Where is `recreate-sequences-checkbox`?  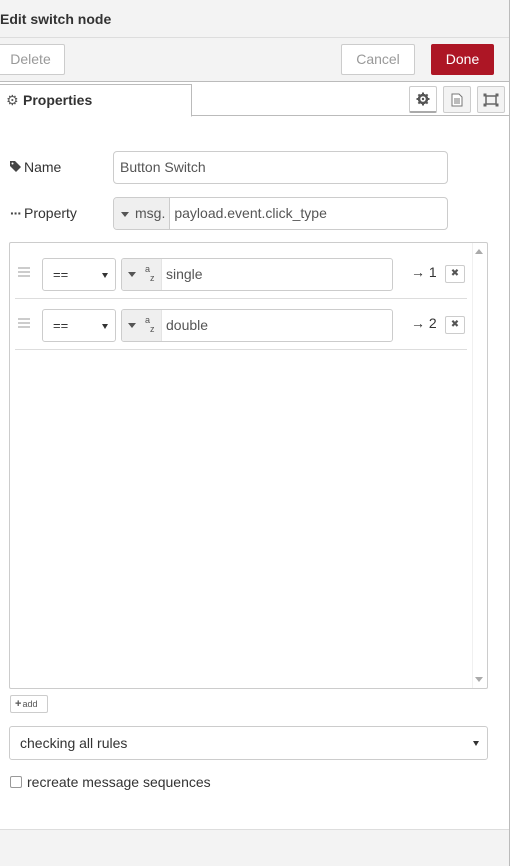
recreate-sequences-checkbox is located at coordinates (16, 782).